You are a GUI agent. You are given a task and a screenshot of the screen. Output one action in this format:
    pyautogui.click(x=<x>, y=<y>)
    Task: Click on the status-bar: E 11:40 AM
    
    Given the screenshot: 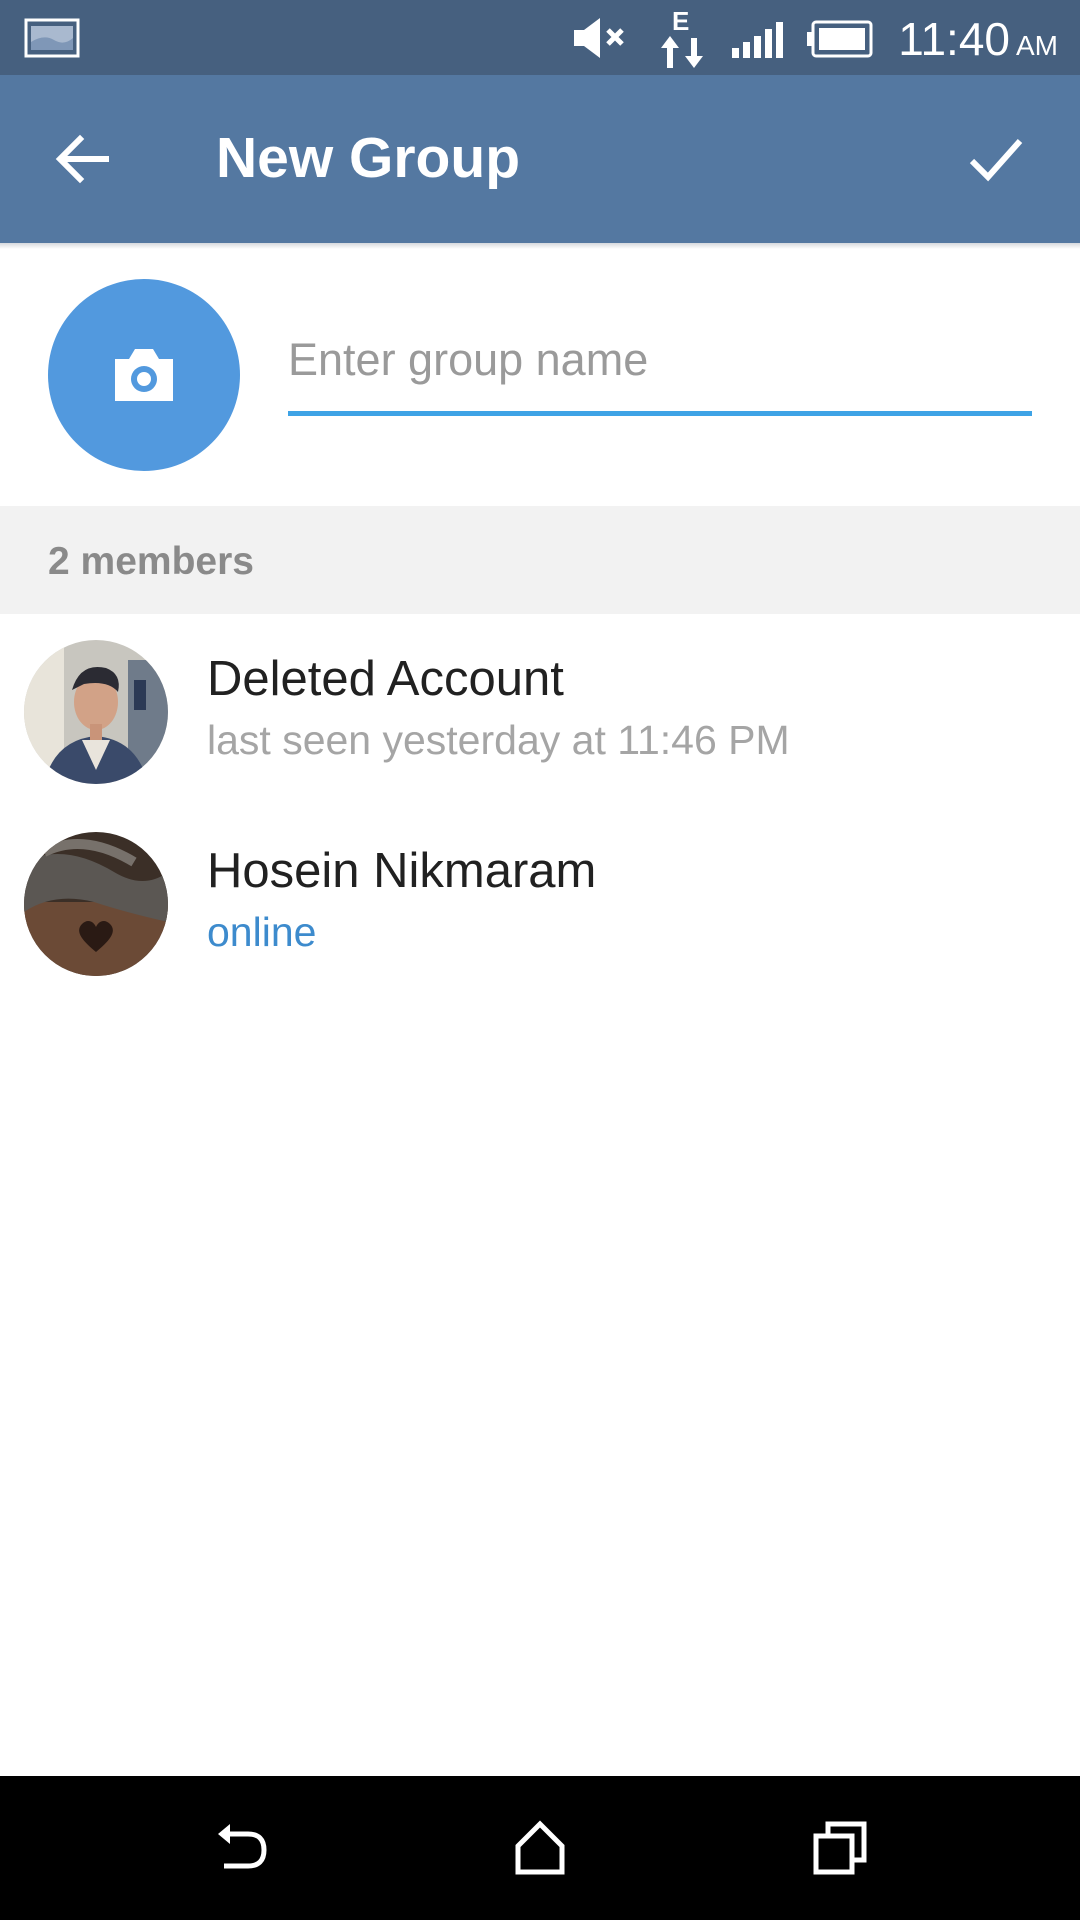 What is the action you would take?
    pyautogui.click(x=540, y=37)
    